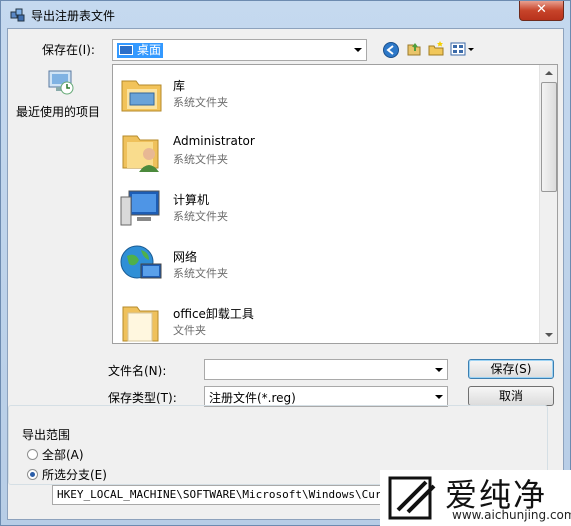 The height and width of the screenshot is (526, 571). What do you see at coordinates (412, 498) in the screenshot?
I see `watermark-logo-icon` at bounding box center [412, 498].